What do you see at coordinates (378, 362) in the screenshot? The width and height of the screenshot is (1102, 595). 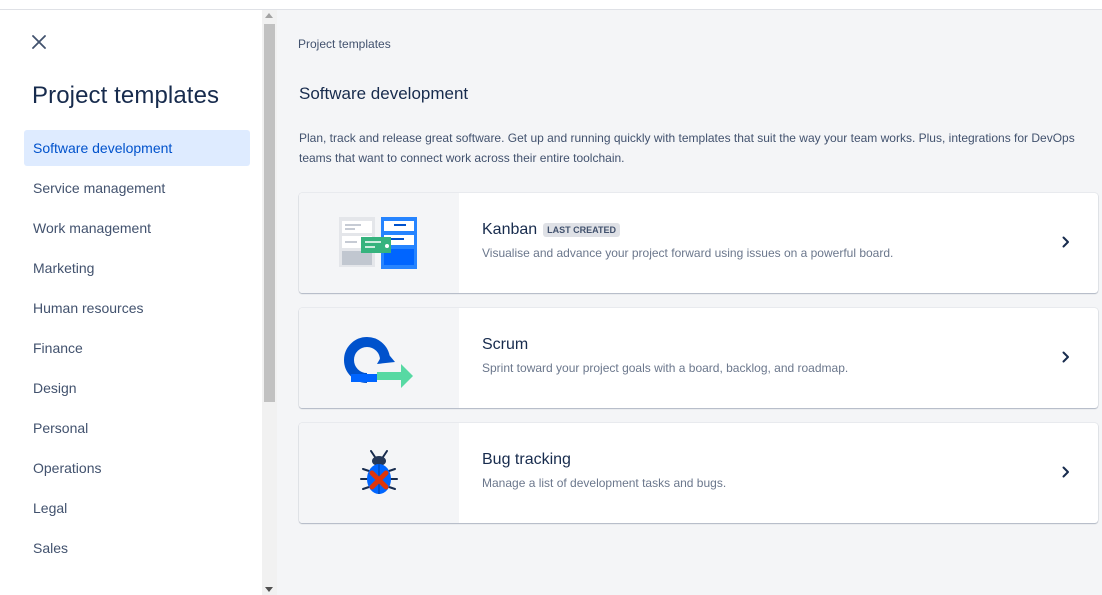 I see `scrum-cycle-icon` at bounding box center [378, 362].